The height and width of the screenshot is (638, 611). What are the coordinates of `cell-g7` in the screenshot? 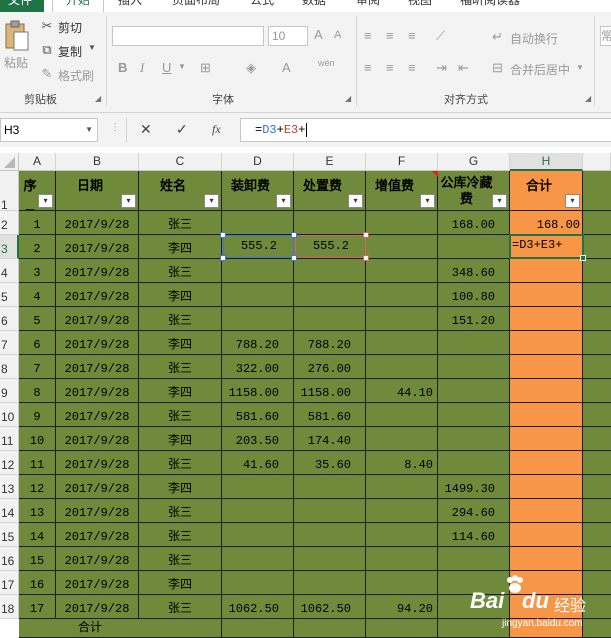 It's located at (474, 343).